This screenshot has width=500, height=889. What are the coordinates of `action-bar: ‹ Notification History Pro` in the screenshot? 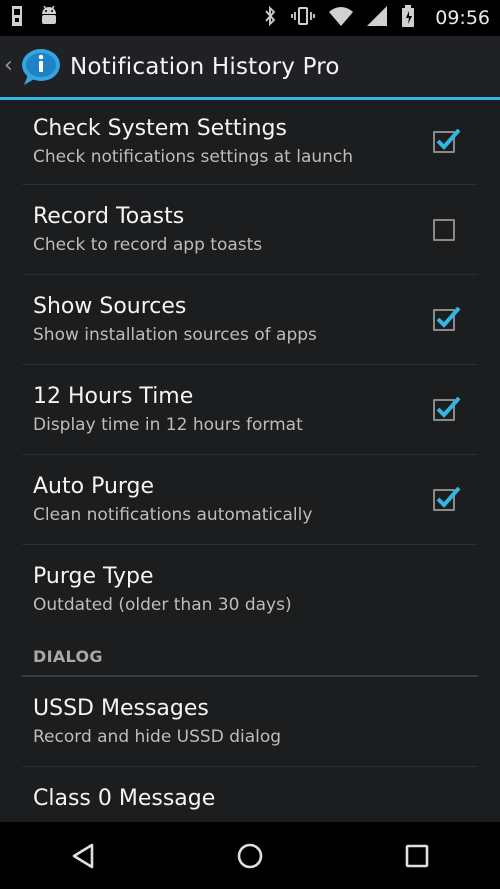 It's located at (250, 68).